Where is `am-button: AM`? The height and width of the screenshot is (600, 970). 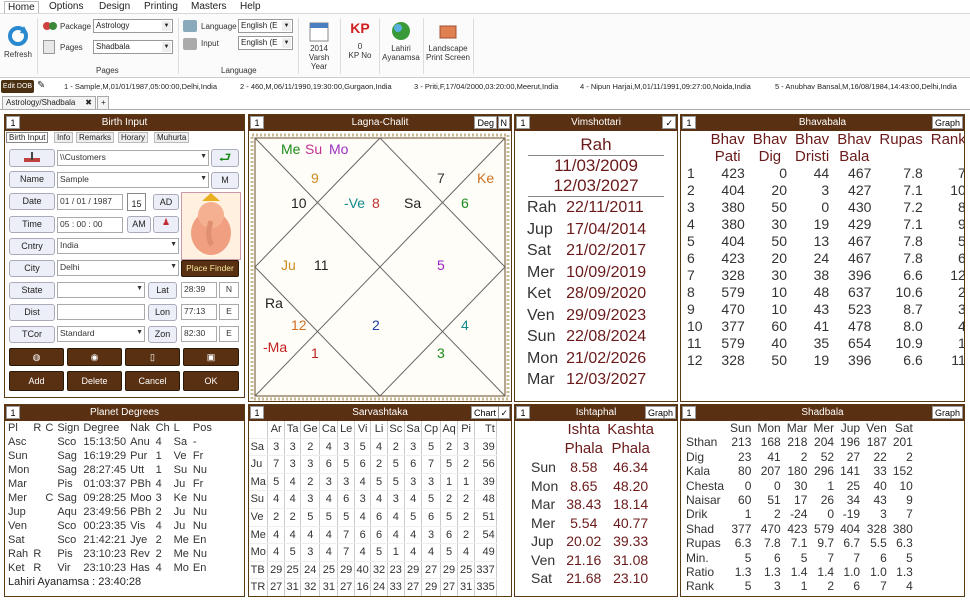
am-button: AM is located at coordinates (139, 224).